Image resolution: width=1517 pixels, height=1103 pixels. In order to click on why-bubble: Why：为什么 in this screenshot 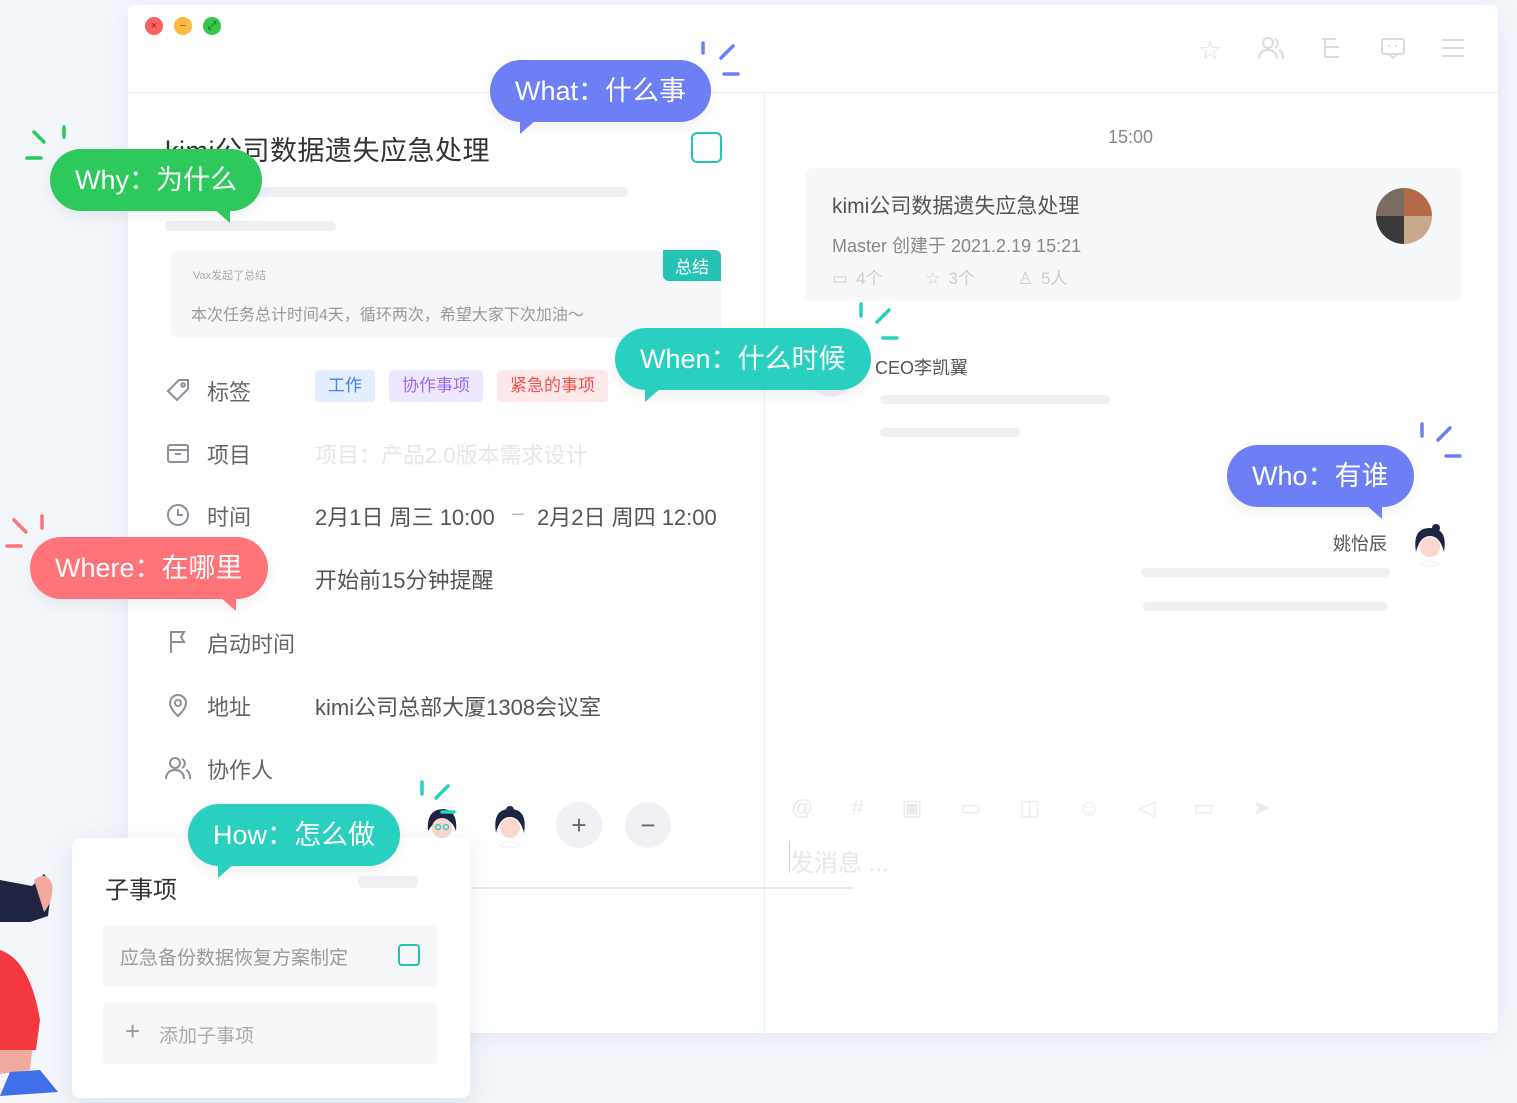, I will do `click(156, 186)`.